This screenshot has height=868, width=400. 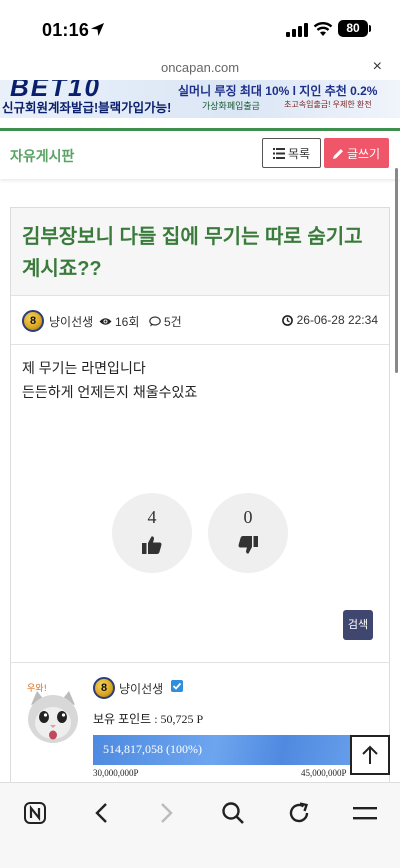 What do you see at coordinates (363, 153) in the screenshot?
I see `write-button-label: 글쓰기` at bounding box center [363, 153].